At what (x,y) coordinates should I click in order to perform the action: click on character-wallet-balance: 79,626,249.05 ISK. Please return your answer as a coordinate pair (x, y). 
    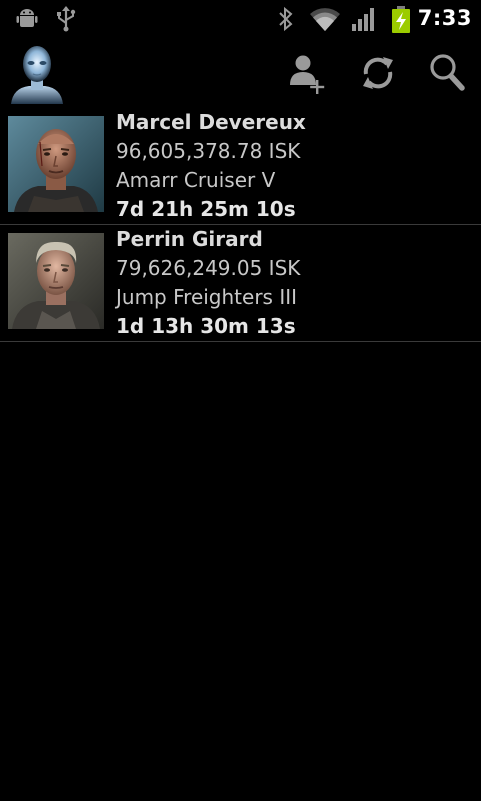
    Looking at the image, I should click on (208, 268).